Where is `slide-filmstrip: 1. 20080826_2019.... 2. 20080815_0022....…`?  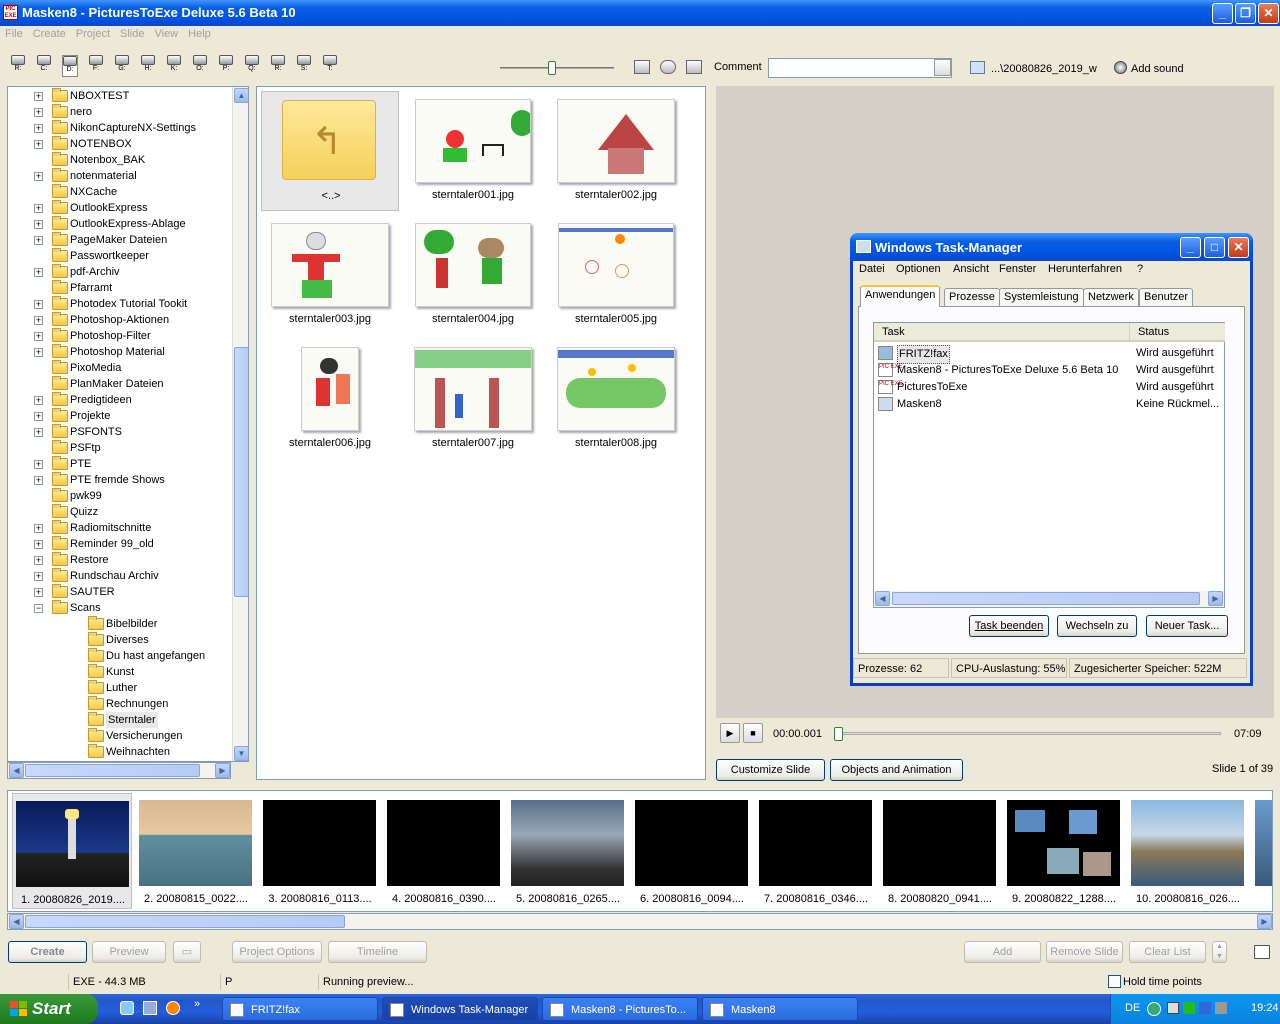 slide-filmstrip: 1. 20080826_2019.... 2. 20080815_0022....… is located at coordinates (640, 851).